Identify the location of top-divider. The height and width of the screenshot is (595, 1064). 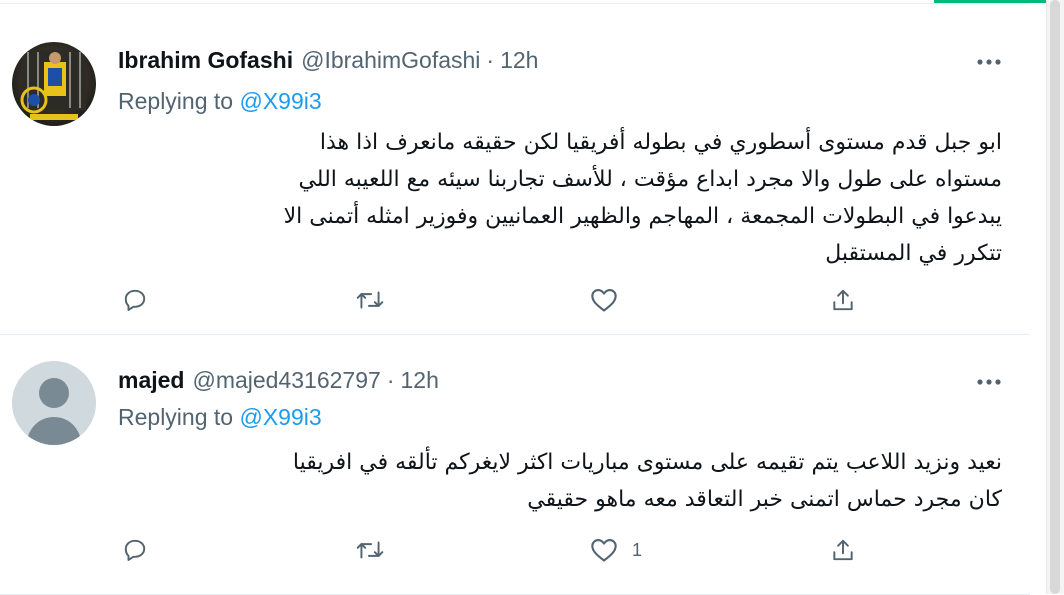
(515, 3).